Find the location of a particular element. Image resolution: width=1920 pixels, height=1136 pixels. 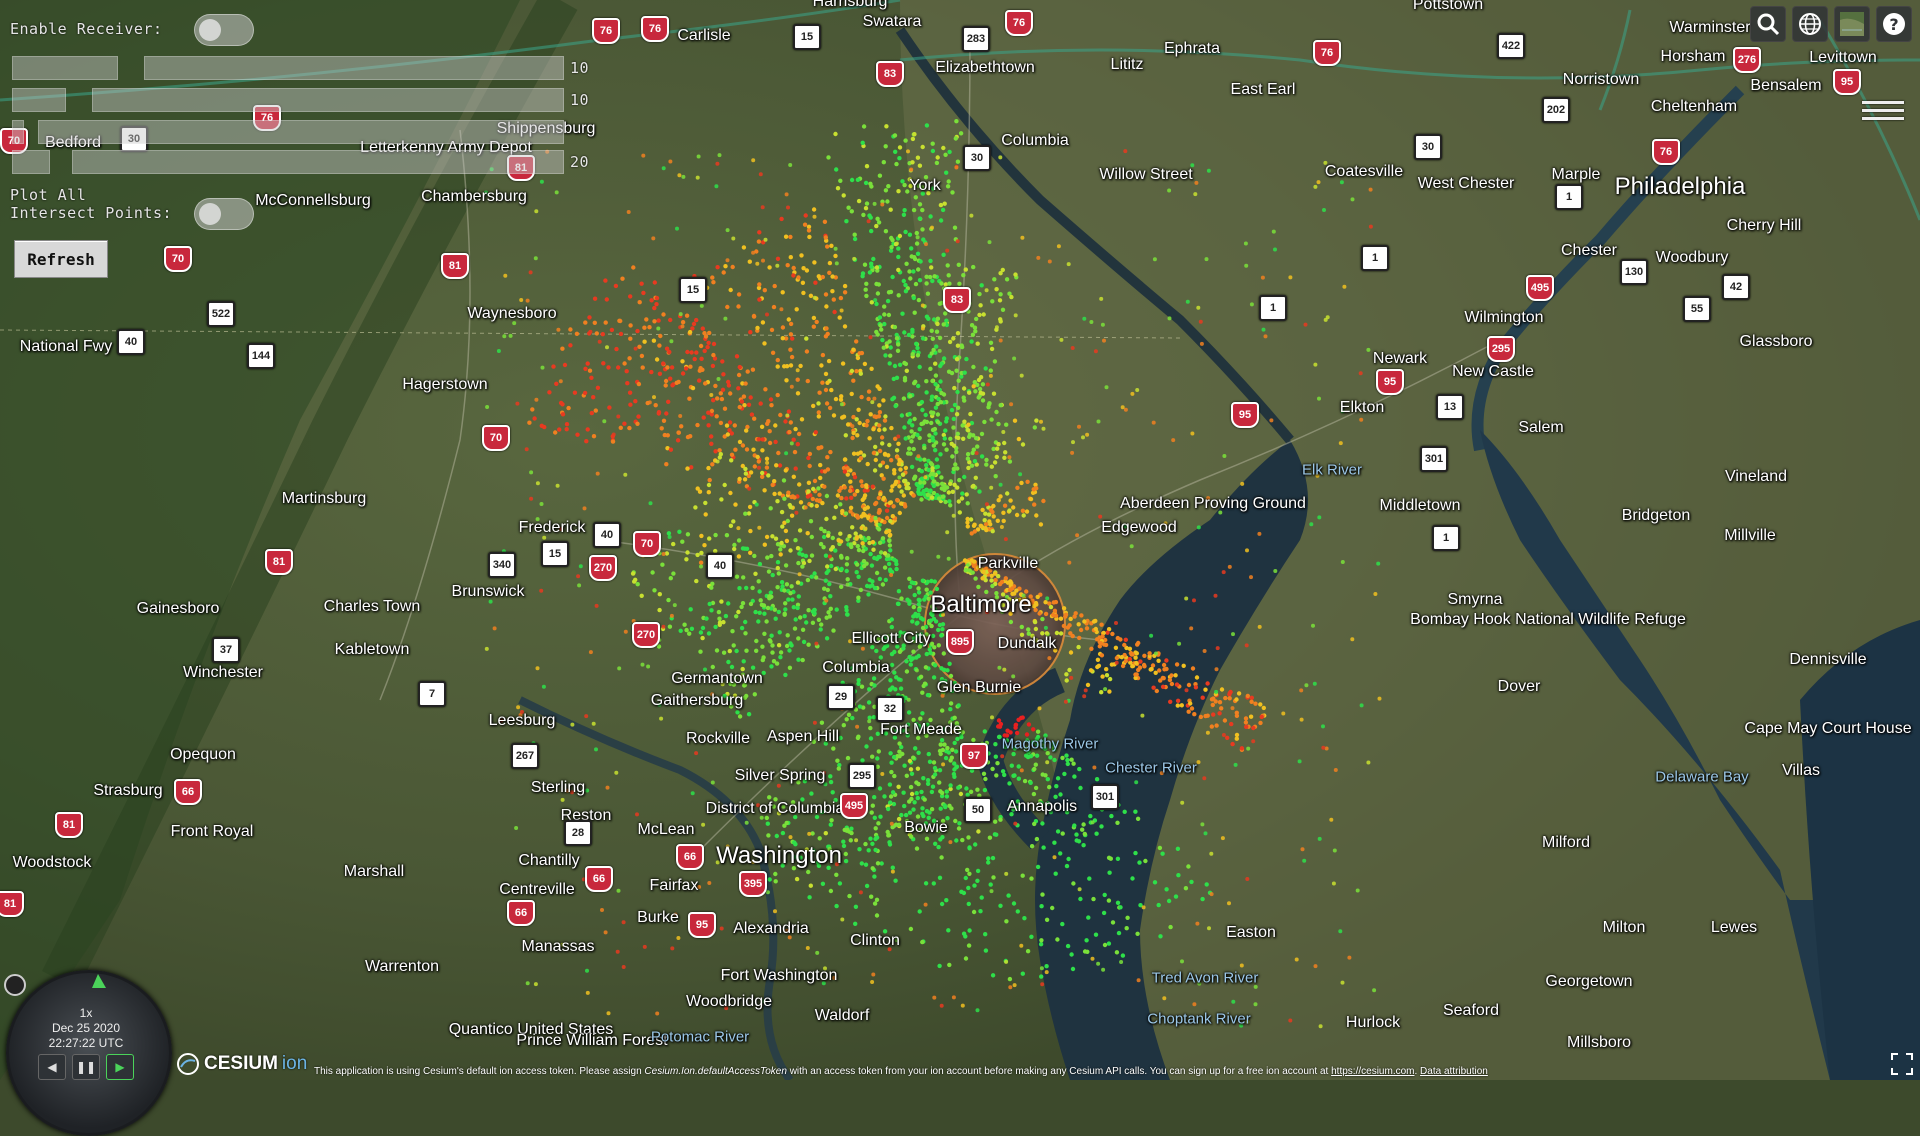

hamburger-menu-icon is located at coordinates (1883, 111).